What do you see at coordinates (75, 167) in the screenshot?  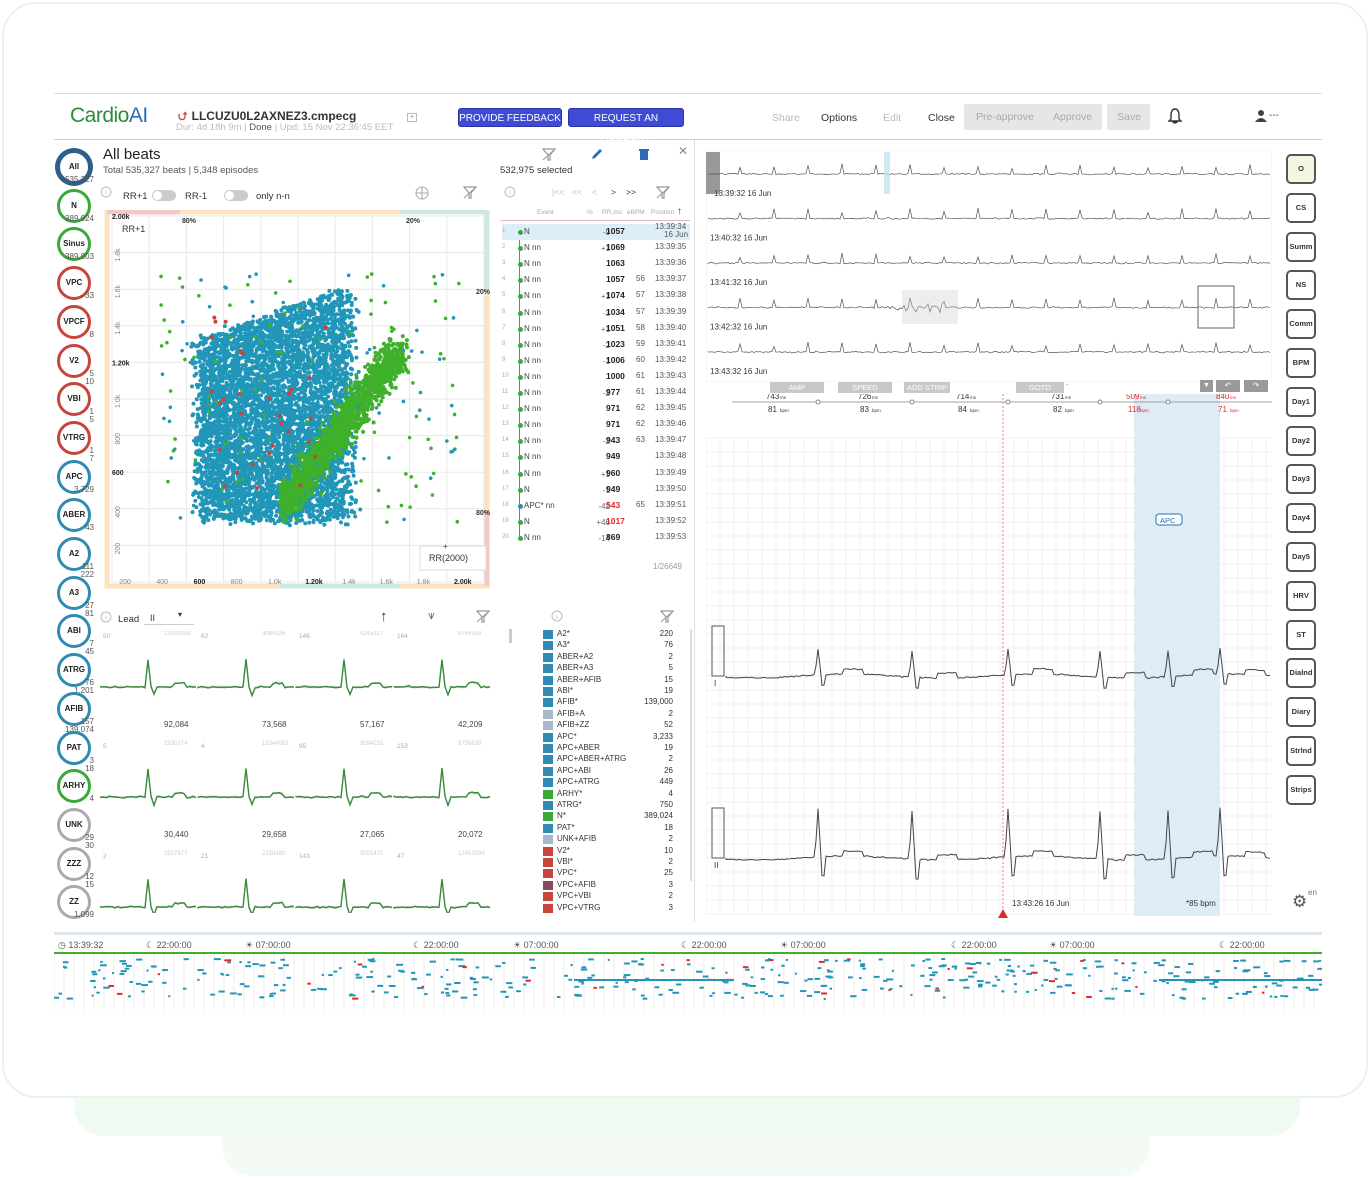 I see `badge-all: All 535,327` at bounding box center [75, 167].